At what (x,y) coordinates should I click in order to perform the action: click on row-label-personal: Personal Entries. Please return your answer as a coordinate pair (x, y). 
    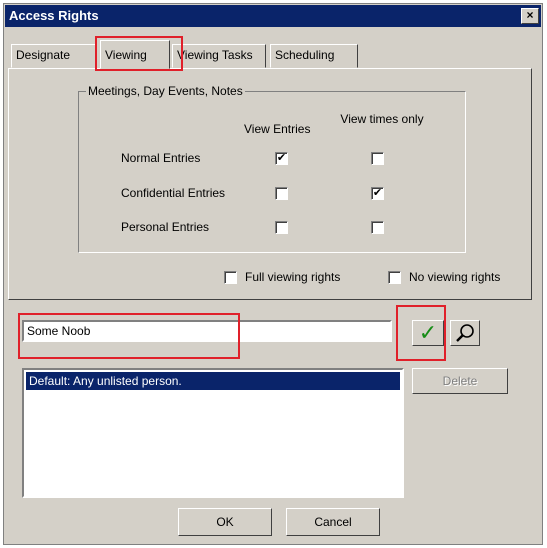
    Looking at the image, I should click on (165, 227).